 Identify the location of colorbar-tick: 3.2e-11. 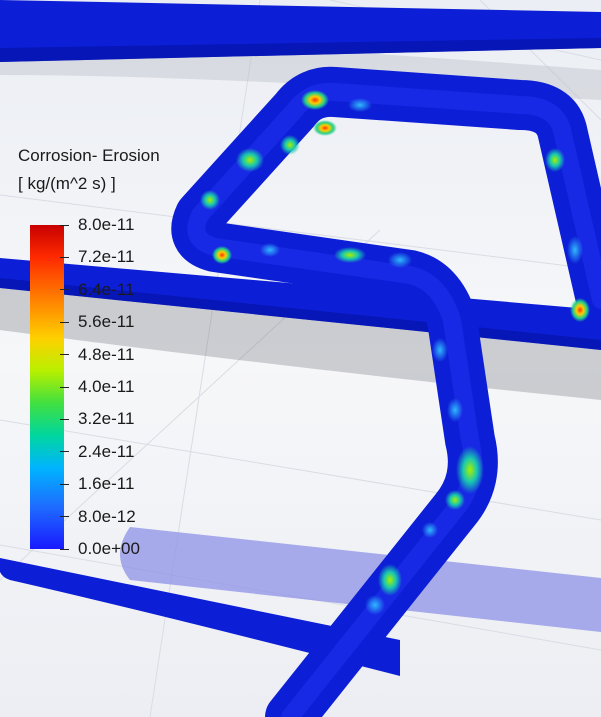
(97, 419).